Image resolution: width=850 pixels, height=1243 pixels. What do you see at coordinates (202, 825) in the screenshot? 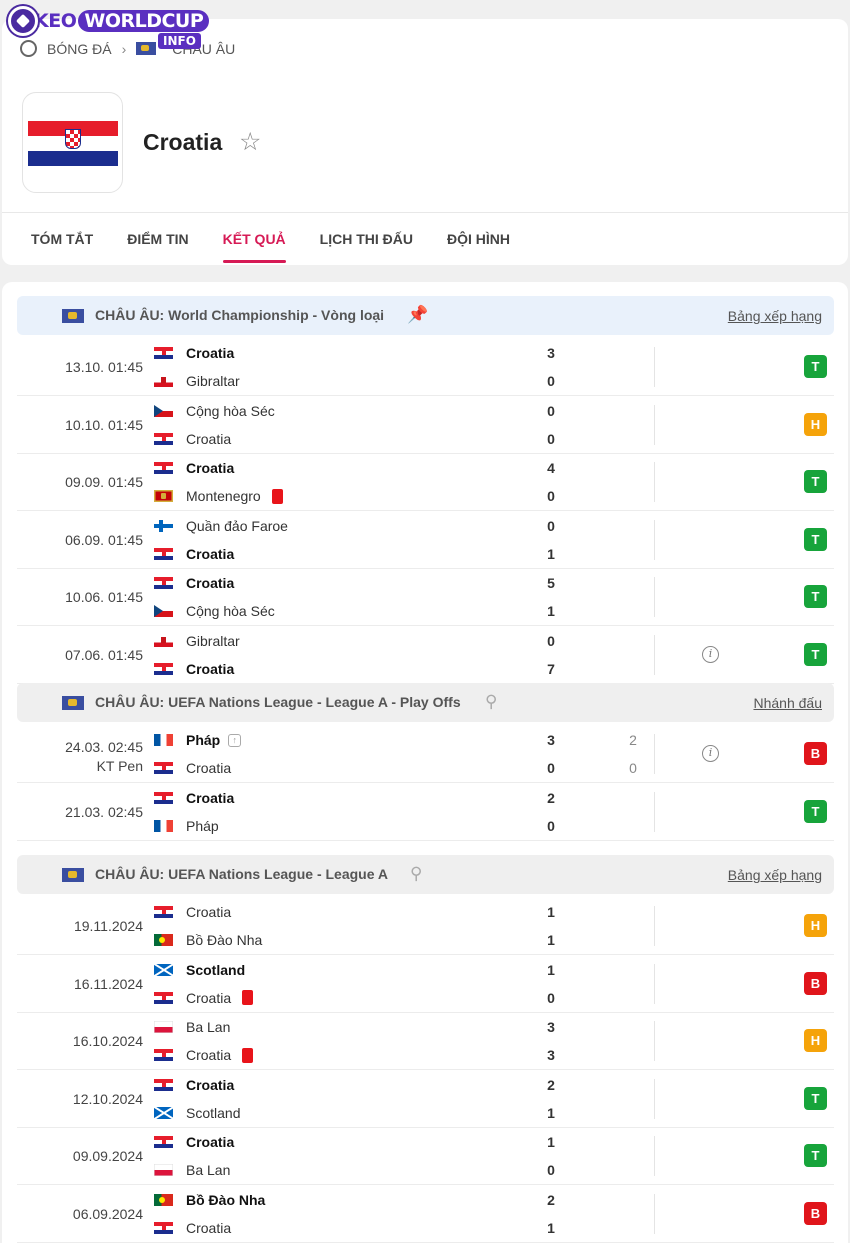
I see `team-name: Pháp` at bounding box center [202, 825].